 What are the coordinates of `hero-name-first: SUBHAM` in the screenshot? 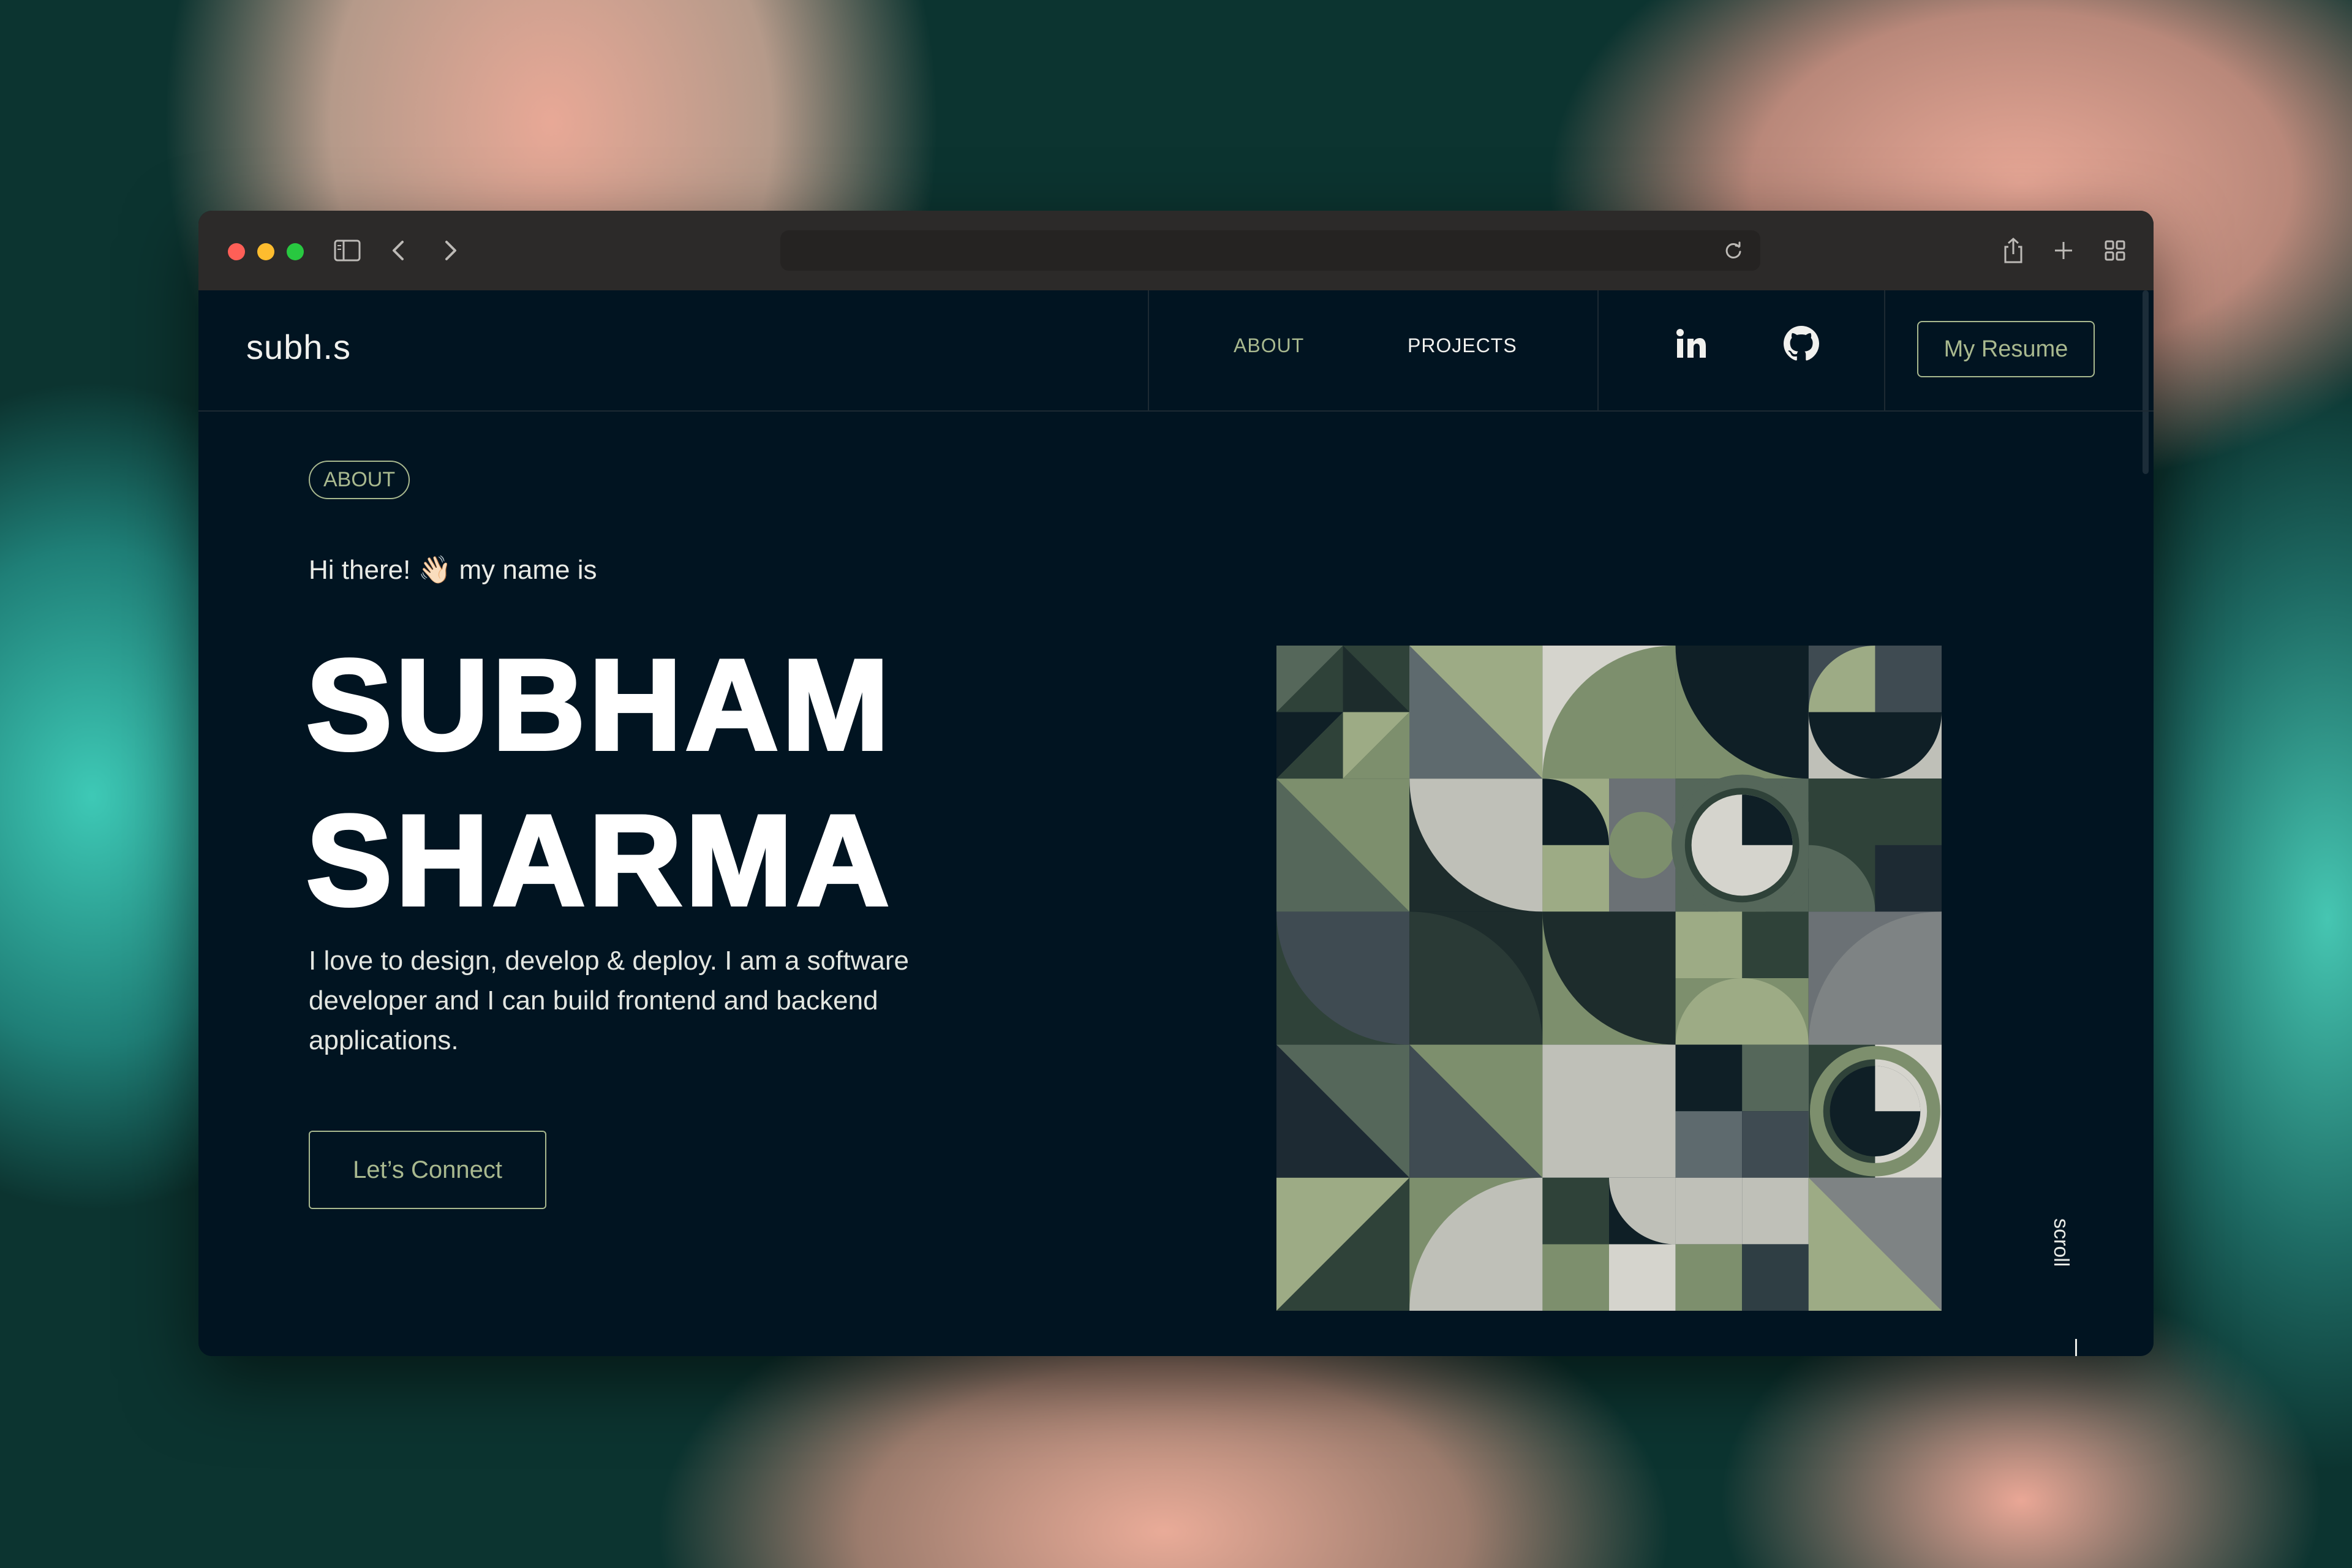 It's located at (598, 704).